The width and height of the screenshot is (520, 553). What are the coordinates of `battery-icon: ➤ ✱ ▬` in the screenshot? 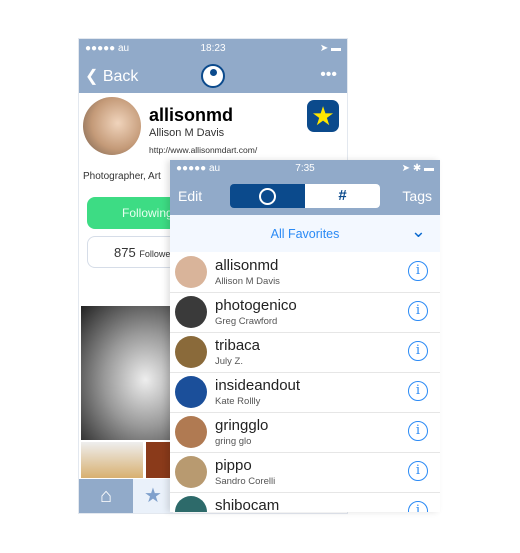 It's located at (417, 168).